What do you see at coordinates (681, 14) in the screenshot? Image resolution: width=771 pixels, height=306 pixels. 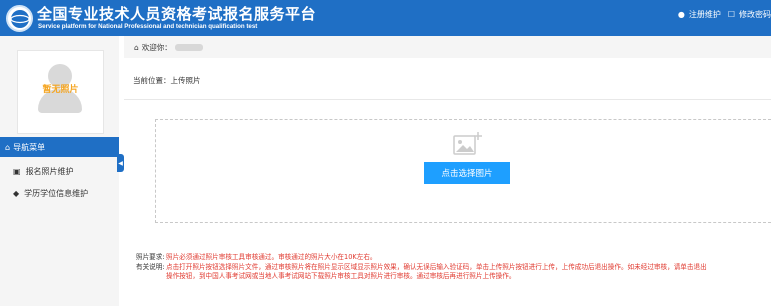 I see `info-circle-icon: ●` at bounding box center [681, 14].